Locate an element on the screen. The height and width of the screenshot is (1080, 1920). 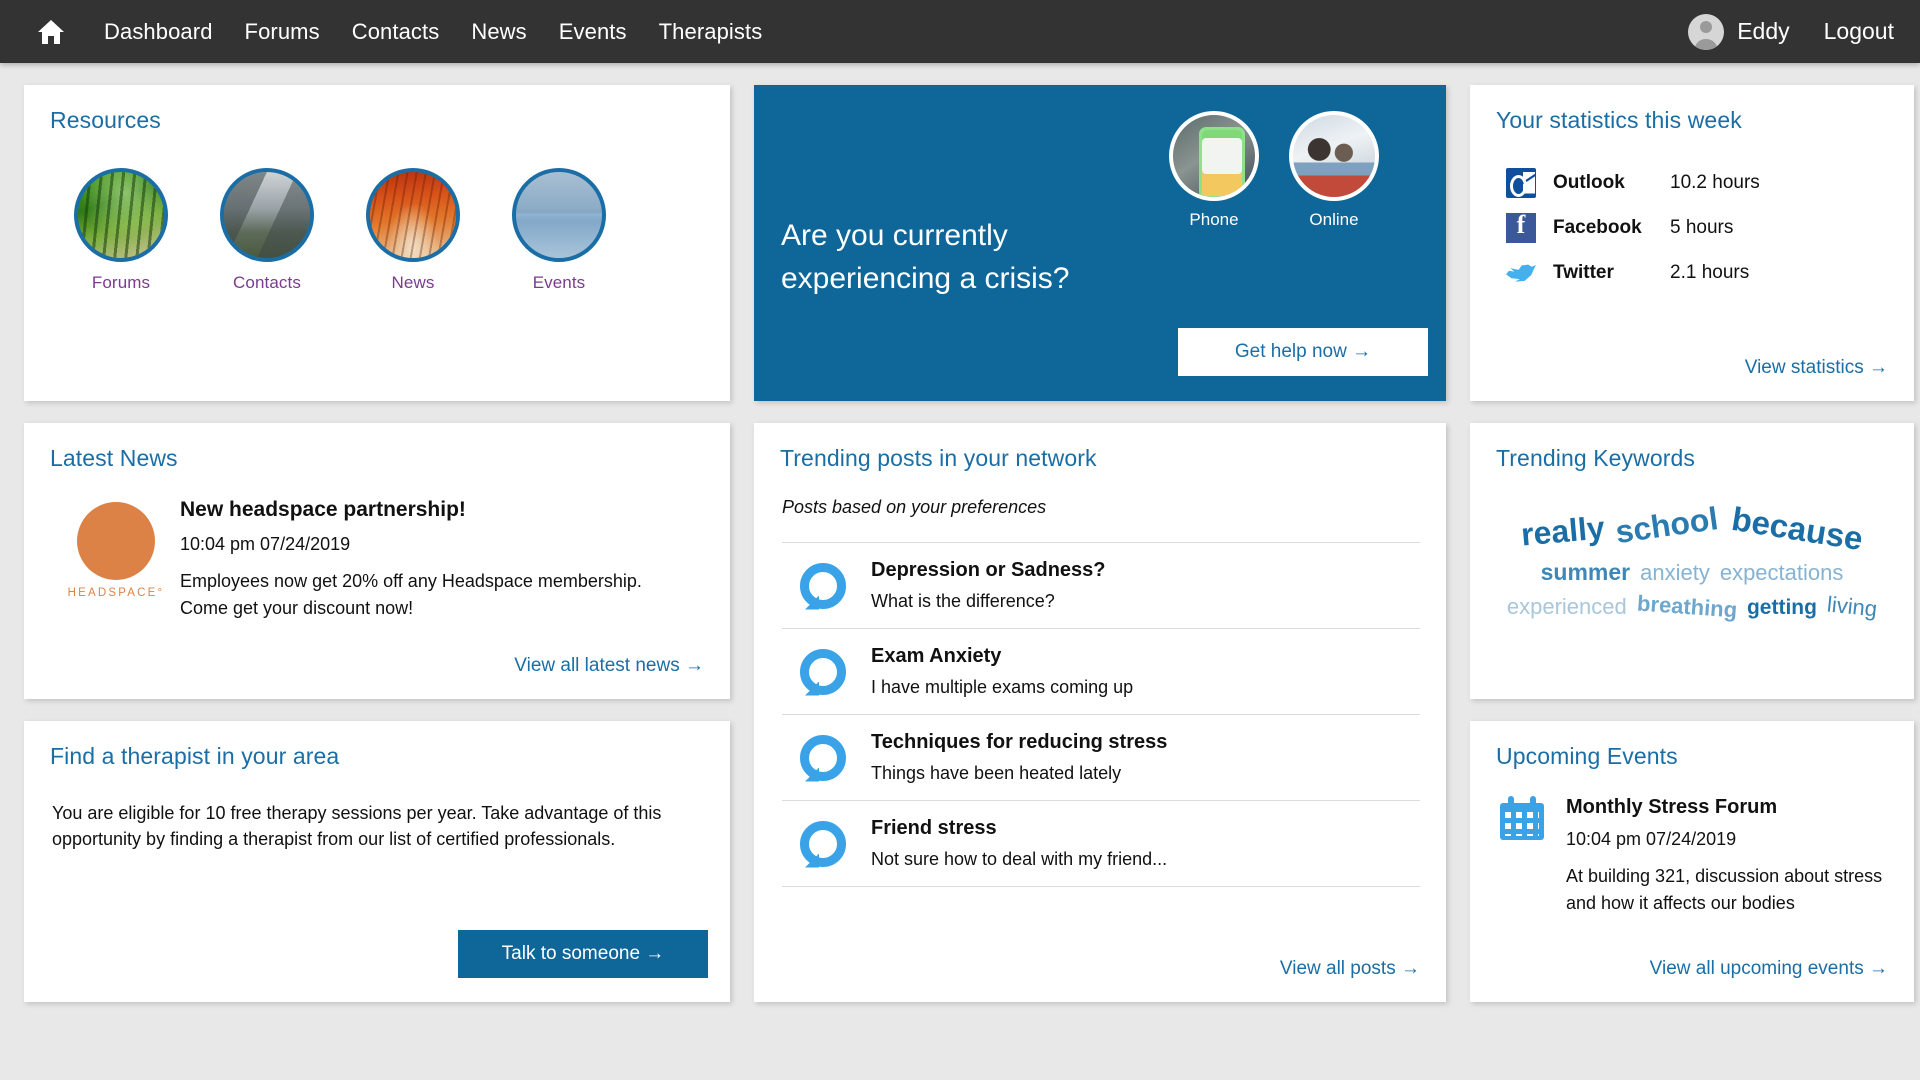
statistic-name: Twitter is located at coordinates (1583, 272).